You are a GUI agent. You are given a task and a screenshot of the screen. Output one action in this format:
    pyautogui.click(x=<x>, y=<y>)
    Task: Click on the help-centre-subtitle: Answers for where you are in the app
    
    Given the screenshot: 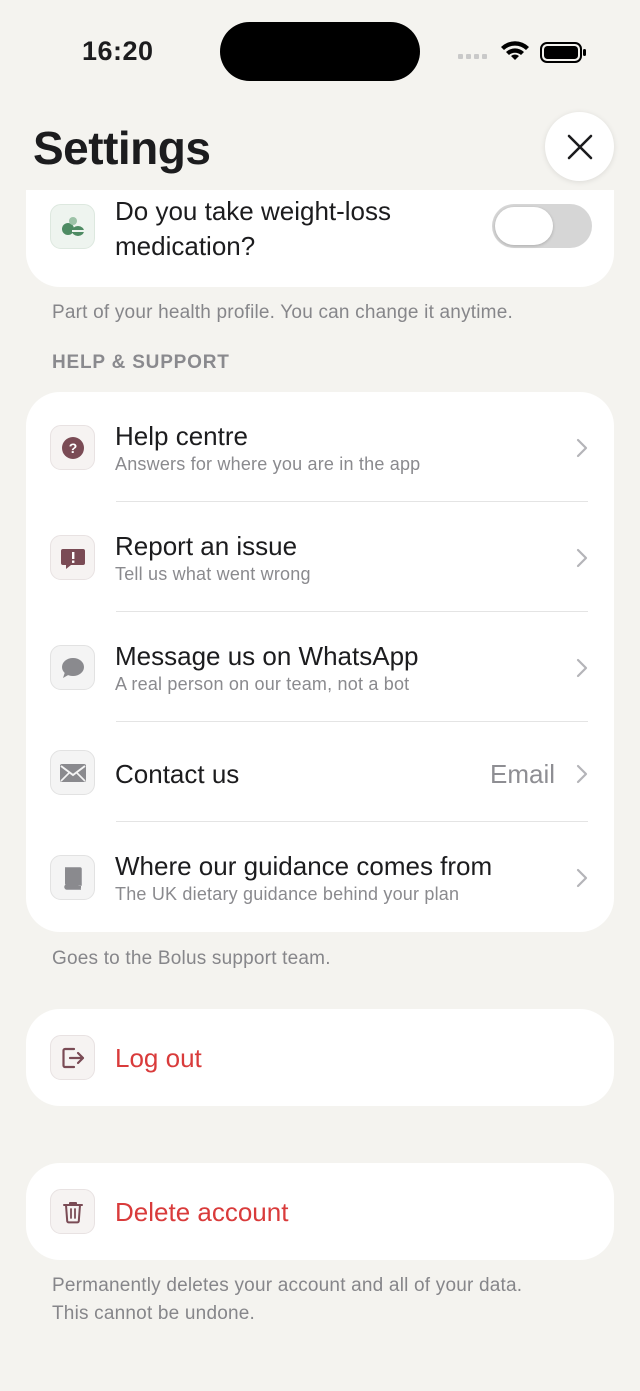 What is the action you would take?
    pyautogui.click(x=268, y=464)
    